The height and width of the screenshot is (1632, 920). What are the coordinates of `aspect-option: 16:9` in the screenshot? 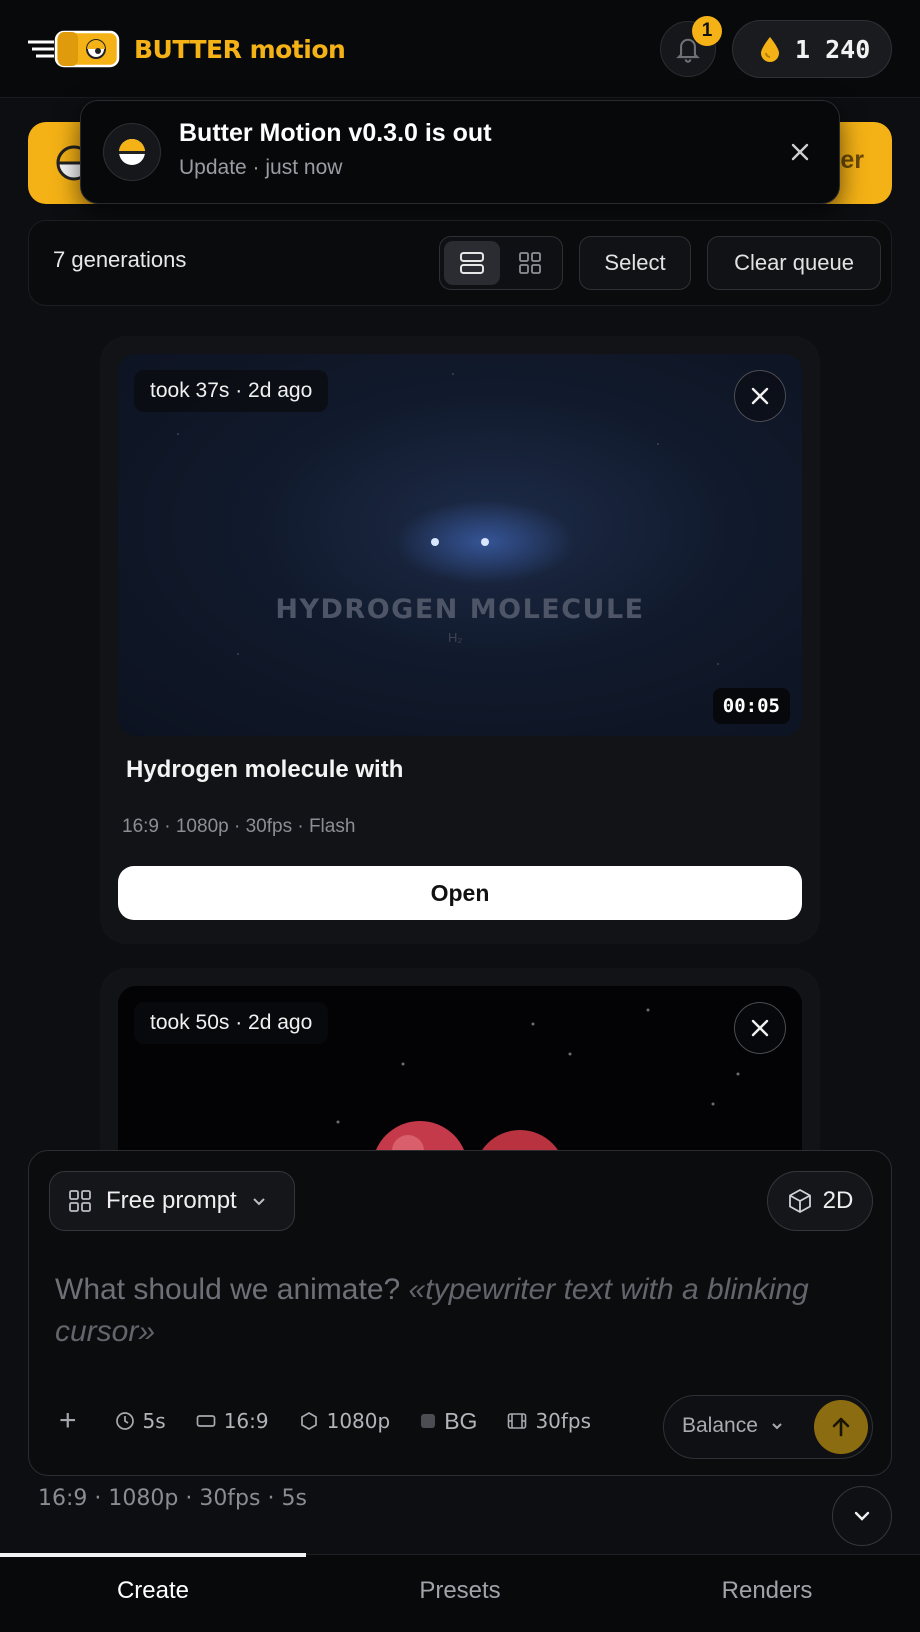 It's located at (232, 1421).